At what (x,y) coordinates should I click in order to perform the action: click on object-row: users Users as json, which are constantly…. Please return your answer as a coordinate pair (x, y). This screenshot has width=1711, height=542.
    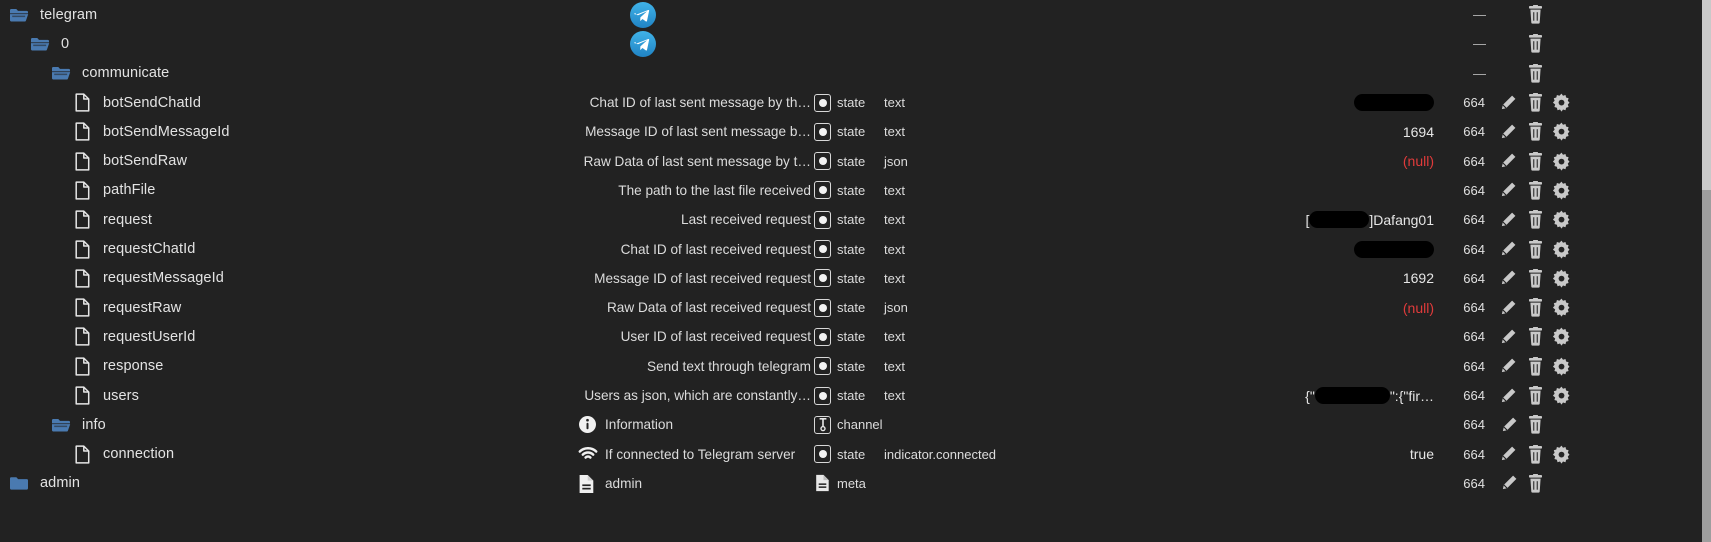
    Looking at the image, I should click on (855, 395).